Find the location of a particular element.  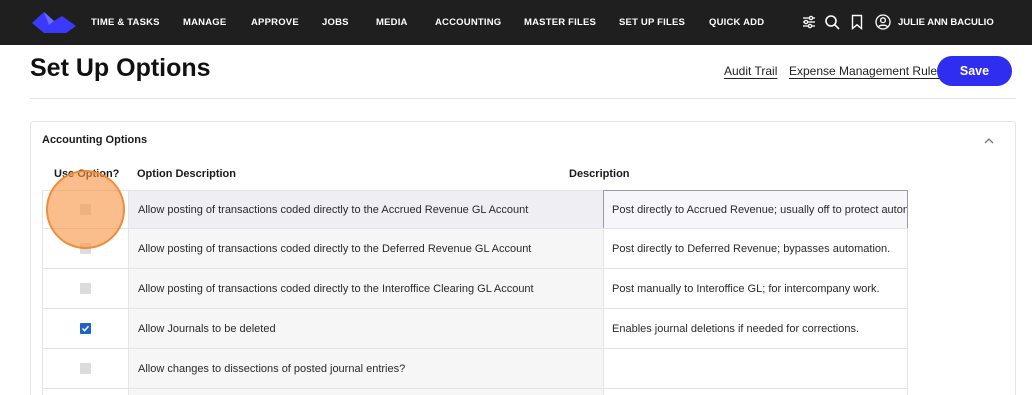

nav-manage: MANAGE is located at coordinates (204, 22).